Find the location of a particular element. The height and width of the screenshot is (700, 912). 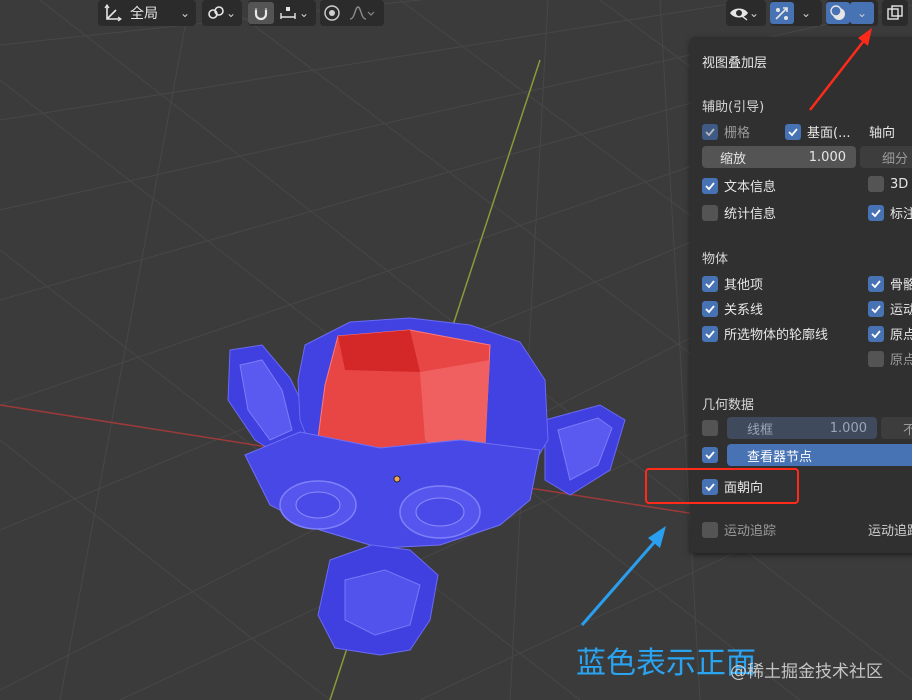

falloff-curve-icon is located at coordinates (362, 13).